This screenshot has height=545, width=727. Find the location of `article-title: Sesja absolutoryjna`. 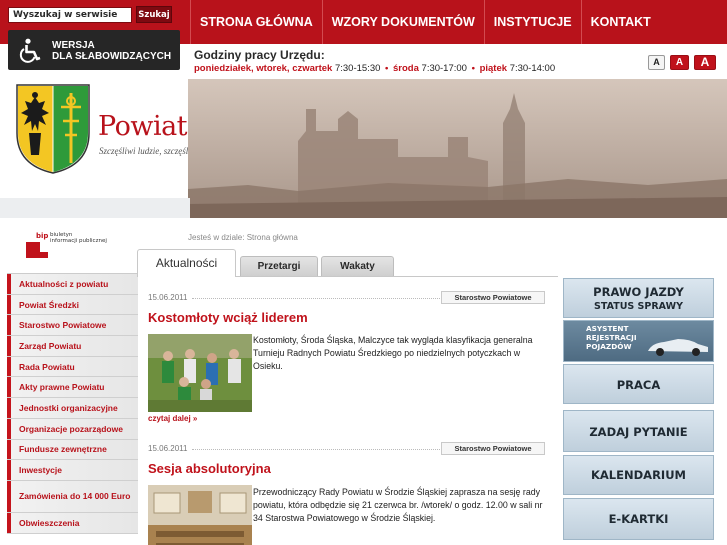

article-title: Sesja absolutoryjna is located at coordinates (209, 468).